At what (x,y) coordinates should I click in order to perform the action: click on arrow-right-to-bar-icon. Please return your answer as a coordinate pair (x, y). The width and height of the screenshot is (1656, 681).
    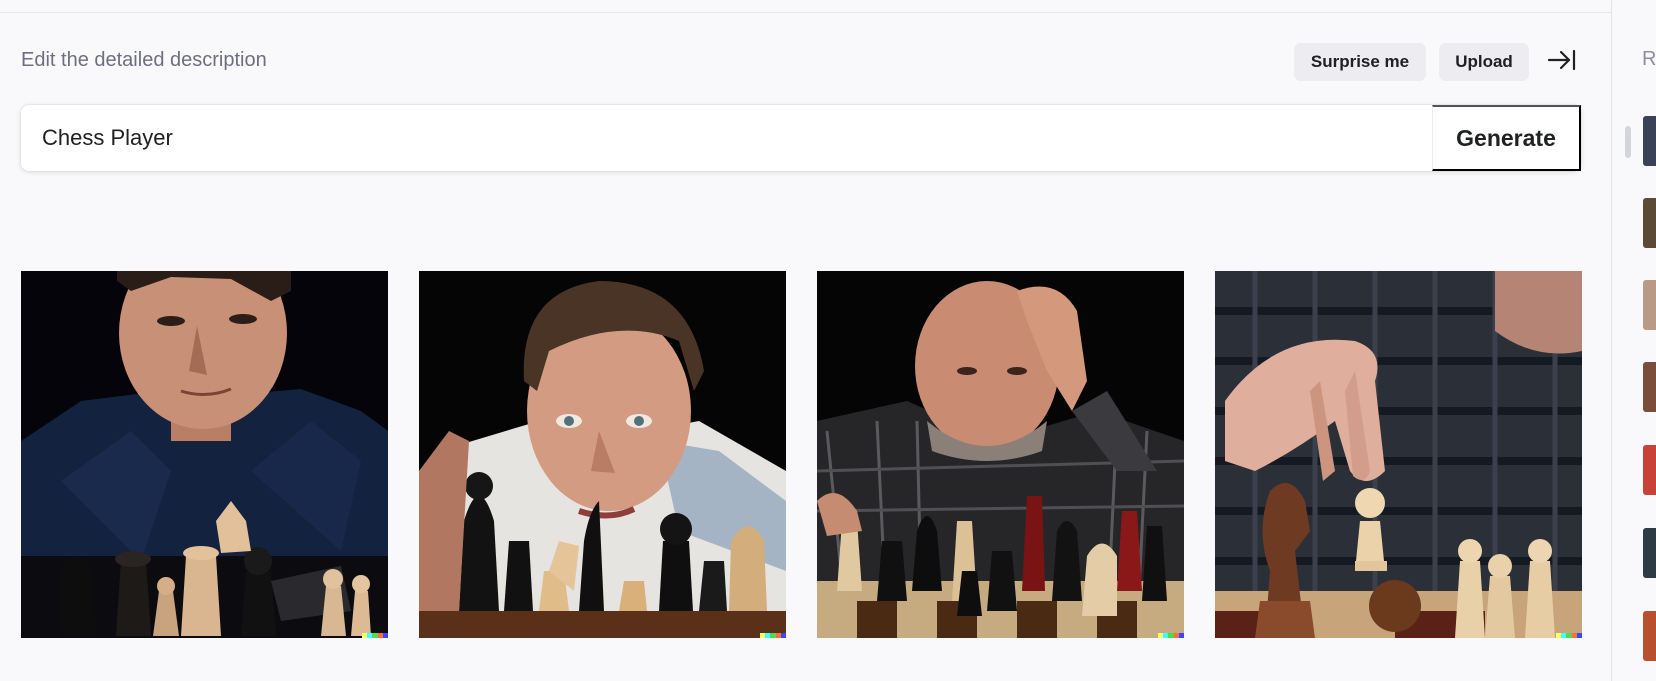
    Looking at the image, I should click on (1562, 62).